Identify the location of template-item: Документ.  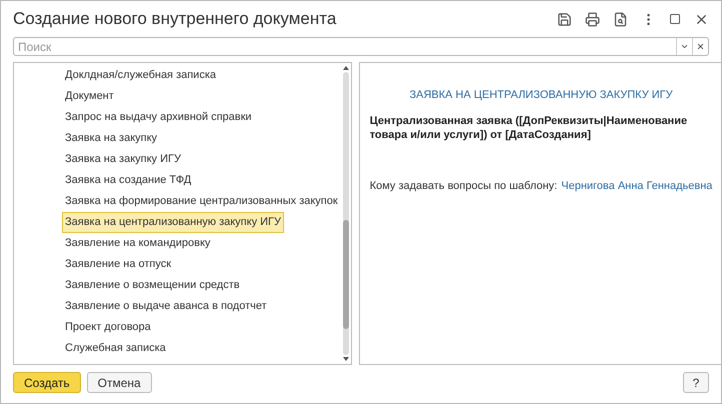
(89, 96).